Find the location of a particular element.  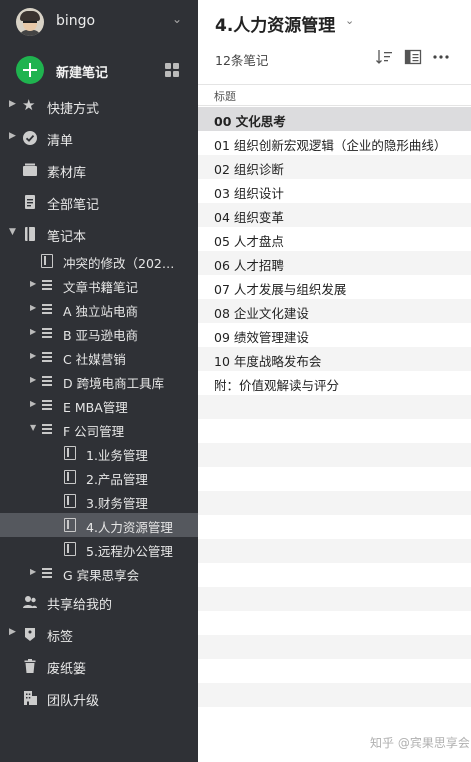

sidebar-item-all-notes: 全部笔记 is located at coordinates (99, 202).